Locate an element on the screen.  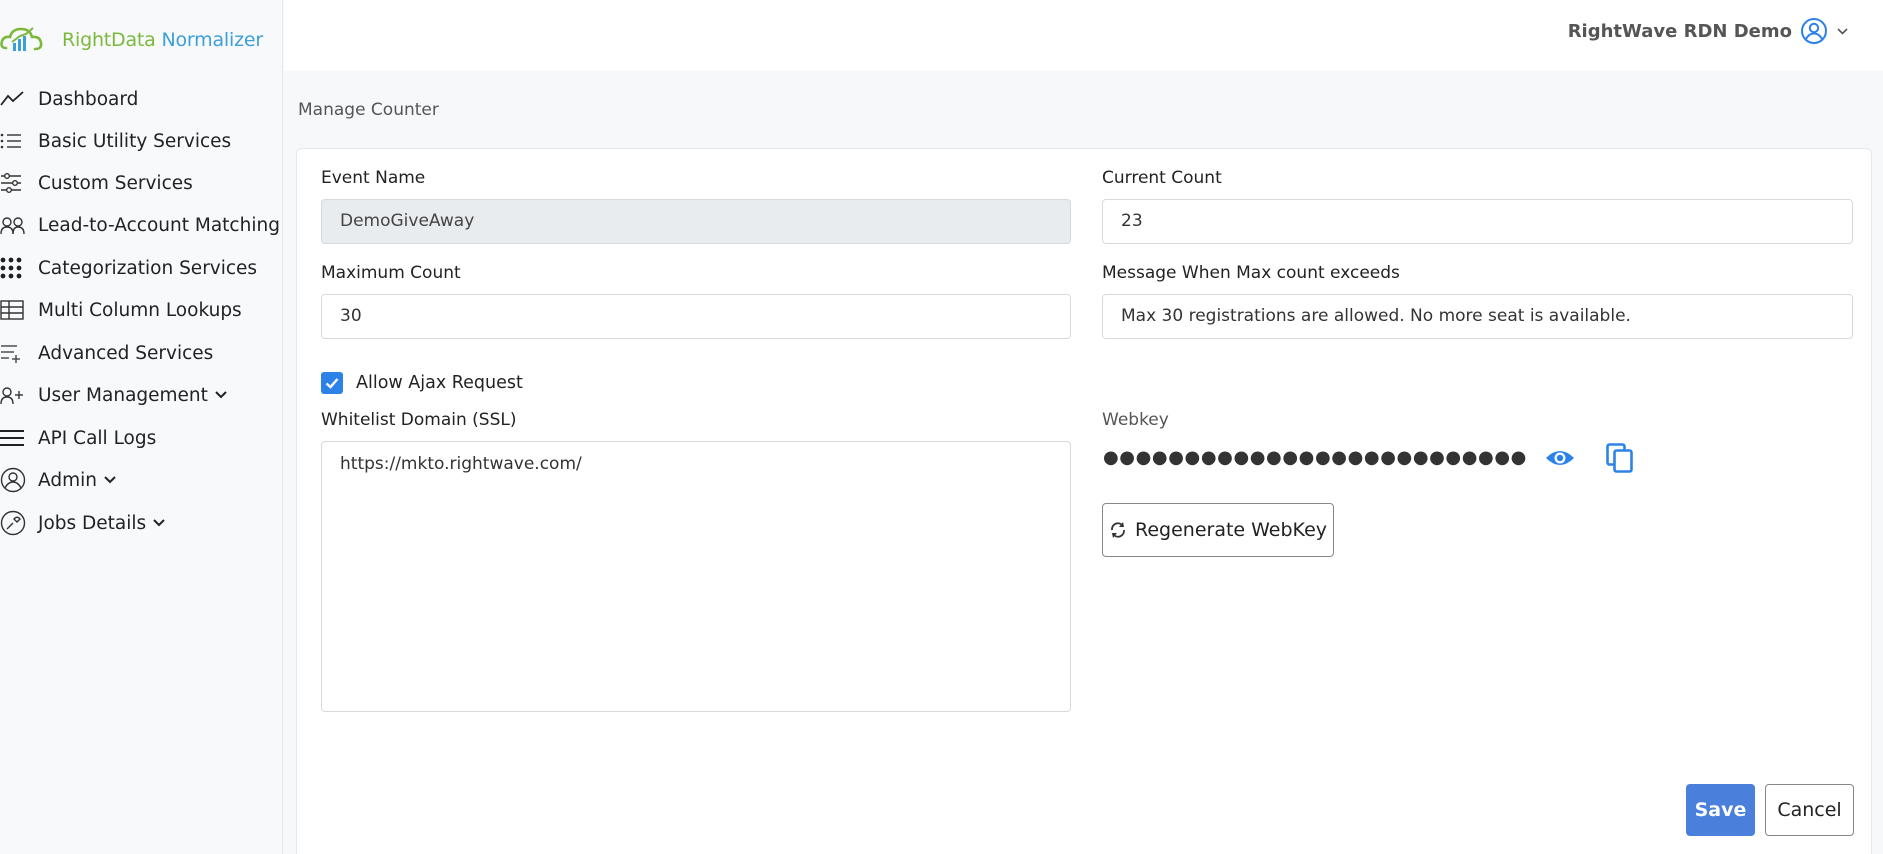
sidebar-item-custom-services: Custom Services is located at coordinates (96, 183).